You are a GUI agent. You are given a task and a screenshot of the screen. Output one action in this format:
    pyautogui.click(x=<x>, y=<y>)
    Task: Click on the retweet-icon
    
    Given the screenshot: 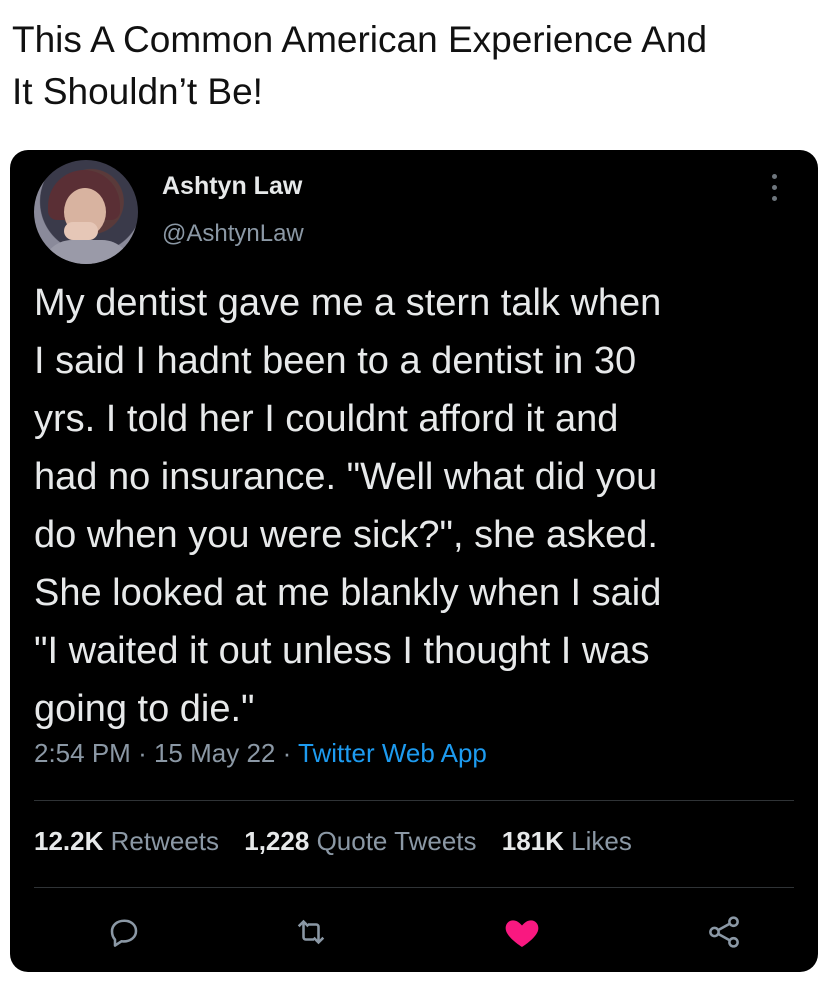 What is the action you would take?
    pyautogui.click(x=311, y=932)
    